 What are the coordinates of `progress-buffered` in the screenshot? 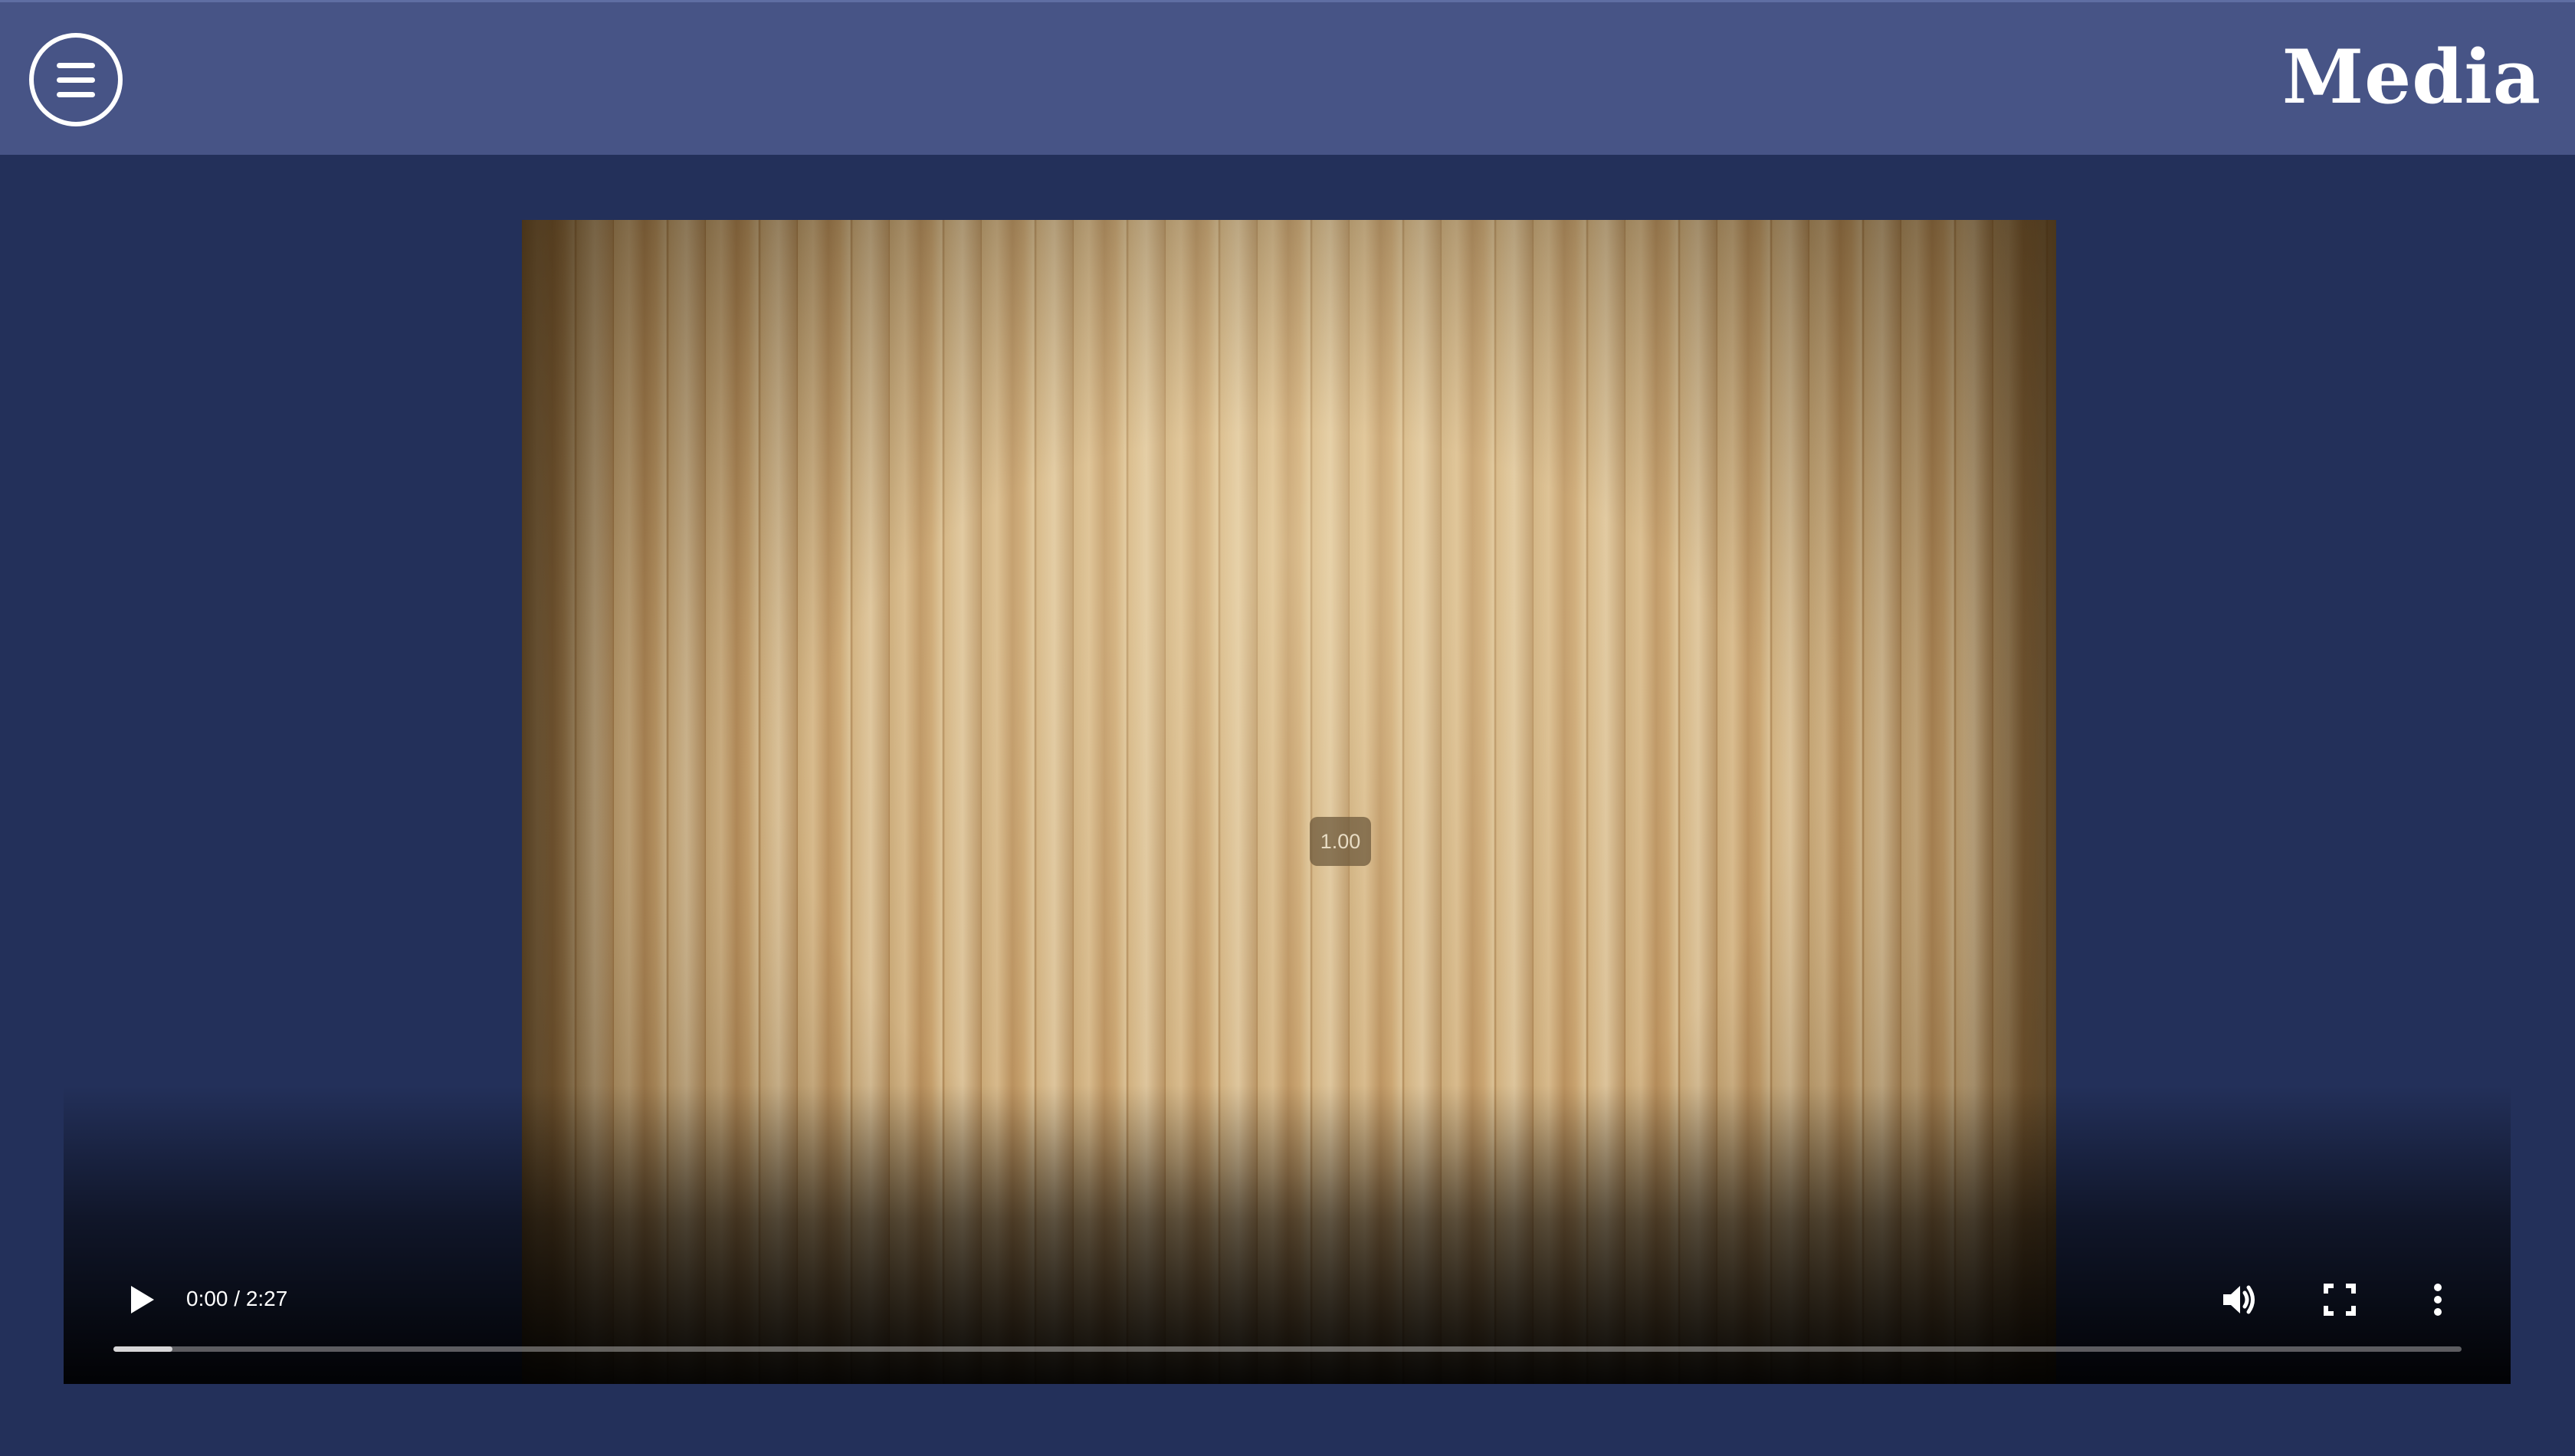 It's located at (142, 1349).